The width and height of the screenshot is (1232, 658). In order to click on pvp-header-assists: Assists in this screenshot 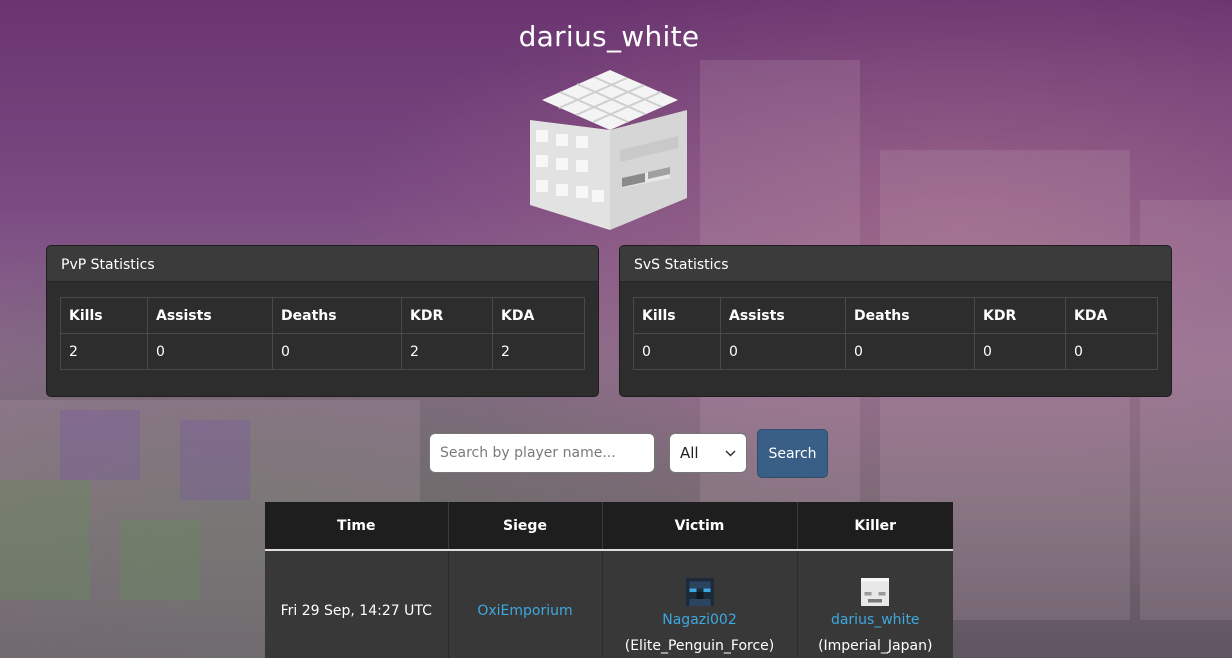, I will do `click(210, 315)`.